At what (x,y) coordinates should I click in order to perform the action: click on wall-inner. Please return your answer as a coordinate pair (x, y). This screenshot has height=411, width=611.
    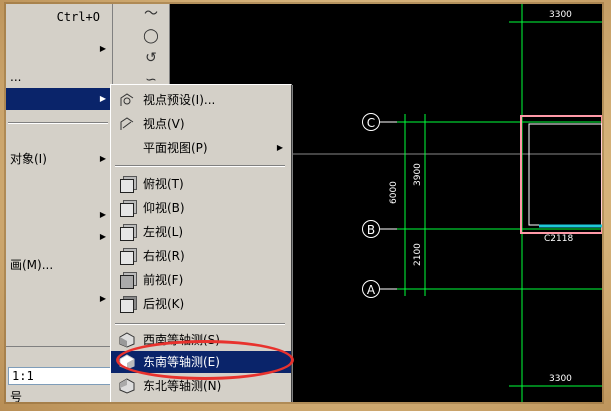
    Looking at the image, I should click on (565, 174).